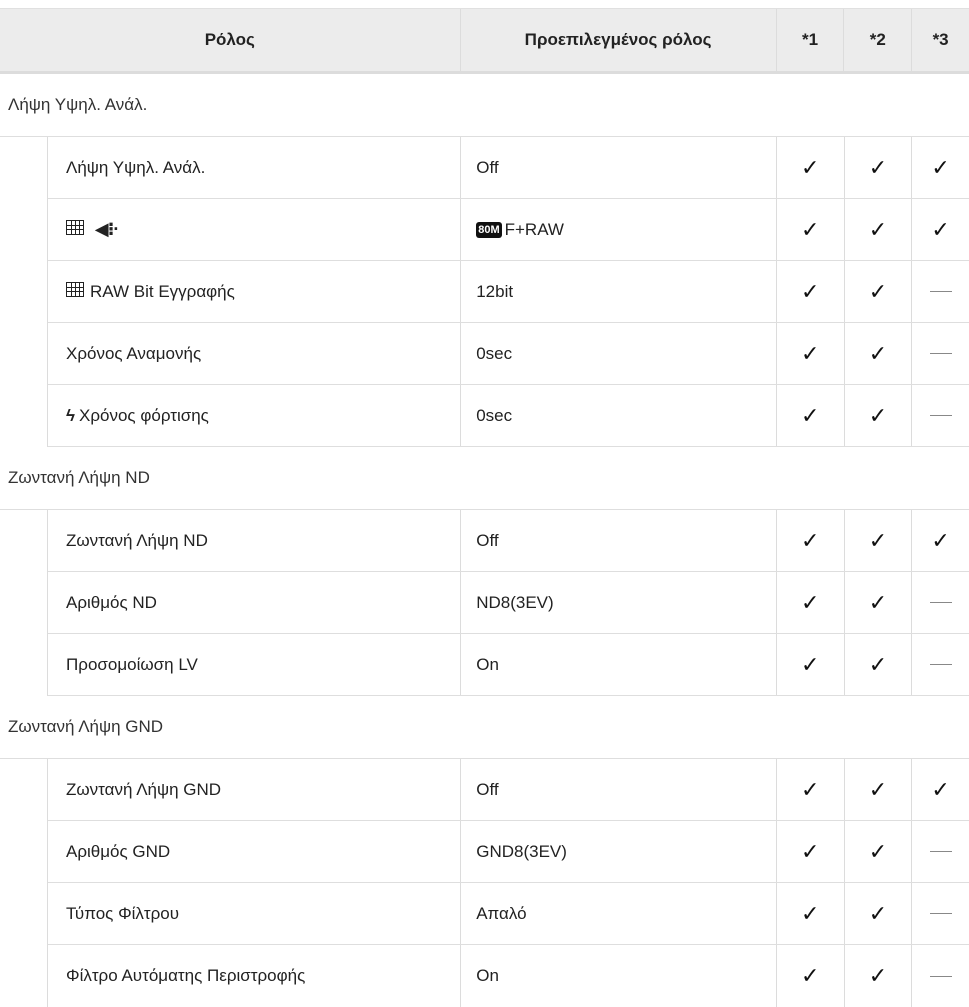 Image resolution: width=969 pixels, height=1007 pixels. What do you see at coordinates (254, 229) in the screenshot?
I see `role-cell: ◀⁝·` at bounding box center [254, 229].